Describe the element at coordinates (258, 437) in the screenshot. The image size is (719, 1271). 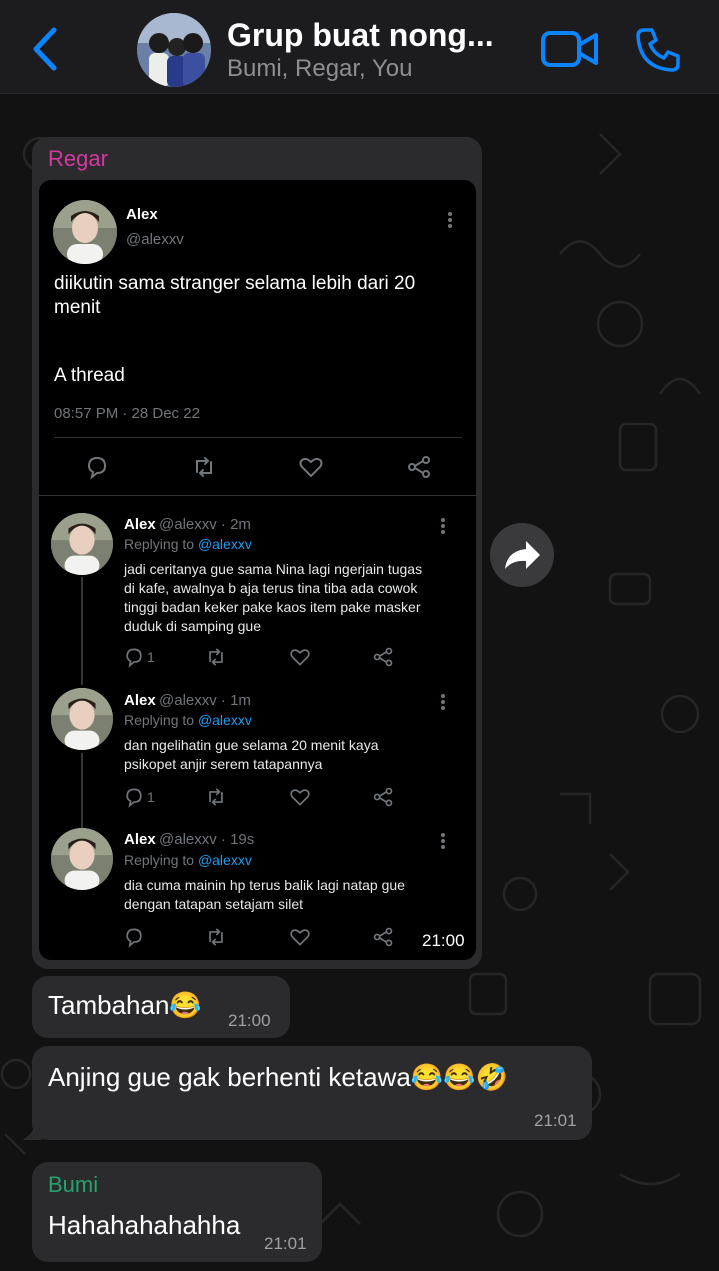
I see `tweet-divider` at that location.